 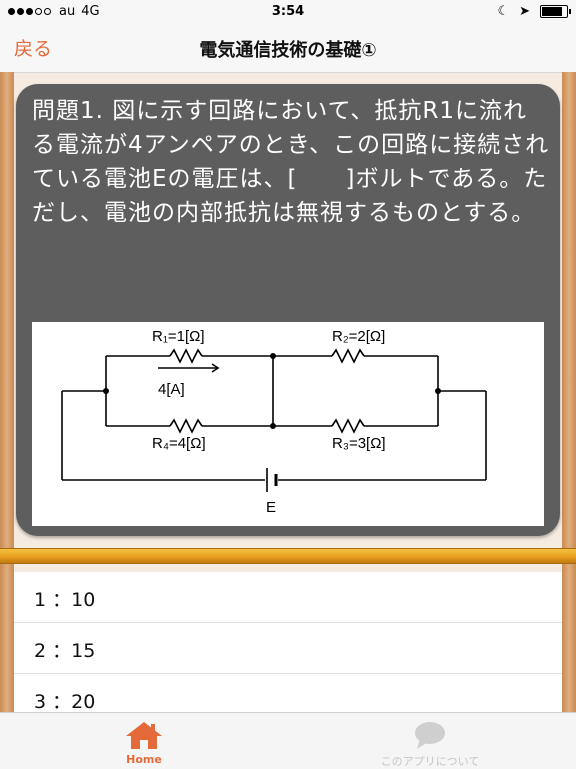 What do you see at coordinates (430, 761) in the screenshot?
I see `tab-about-label: このアプリについて` at bounding box center [430, 761].